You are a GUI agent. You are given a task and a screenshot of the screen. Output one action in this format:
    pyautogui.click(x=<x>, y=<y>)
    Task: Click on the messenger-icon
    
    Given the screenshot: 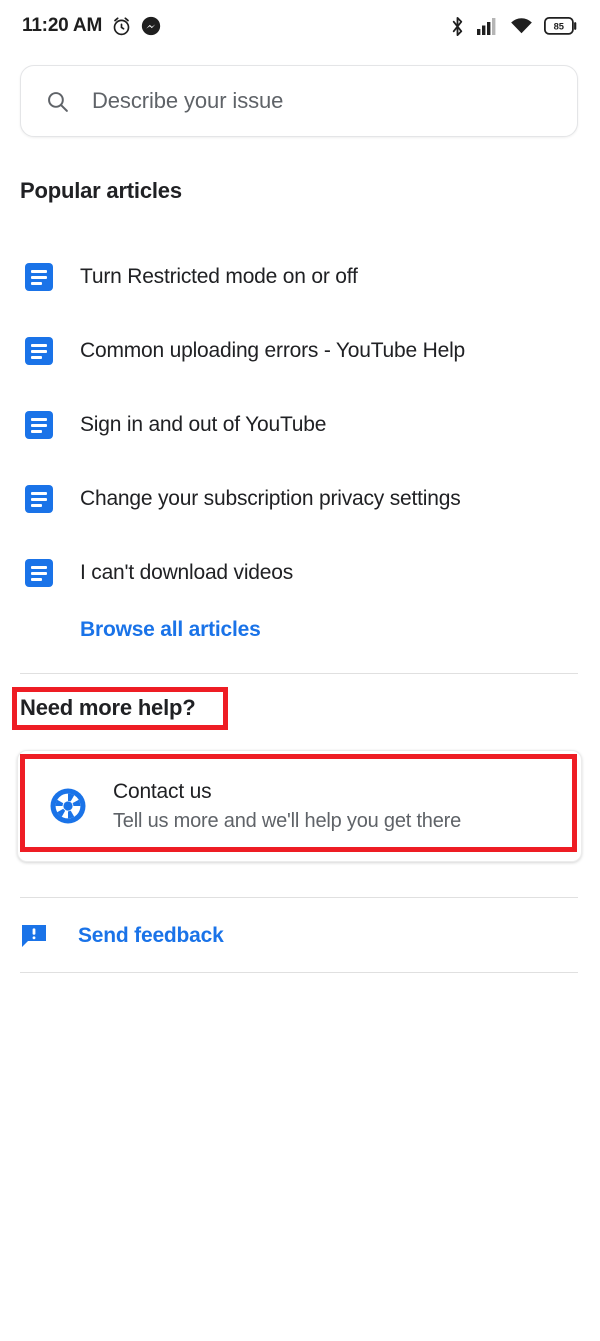 What is the action you would take?
    pyautogui.click(x=151, y=26)
    